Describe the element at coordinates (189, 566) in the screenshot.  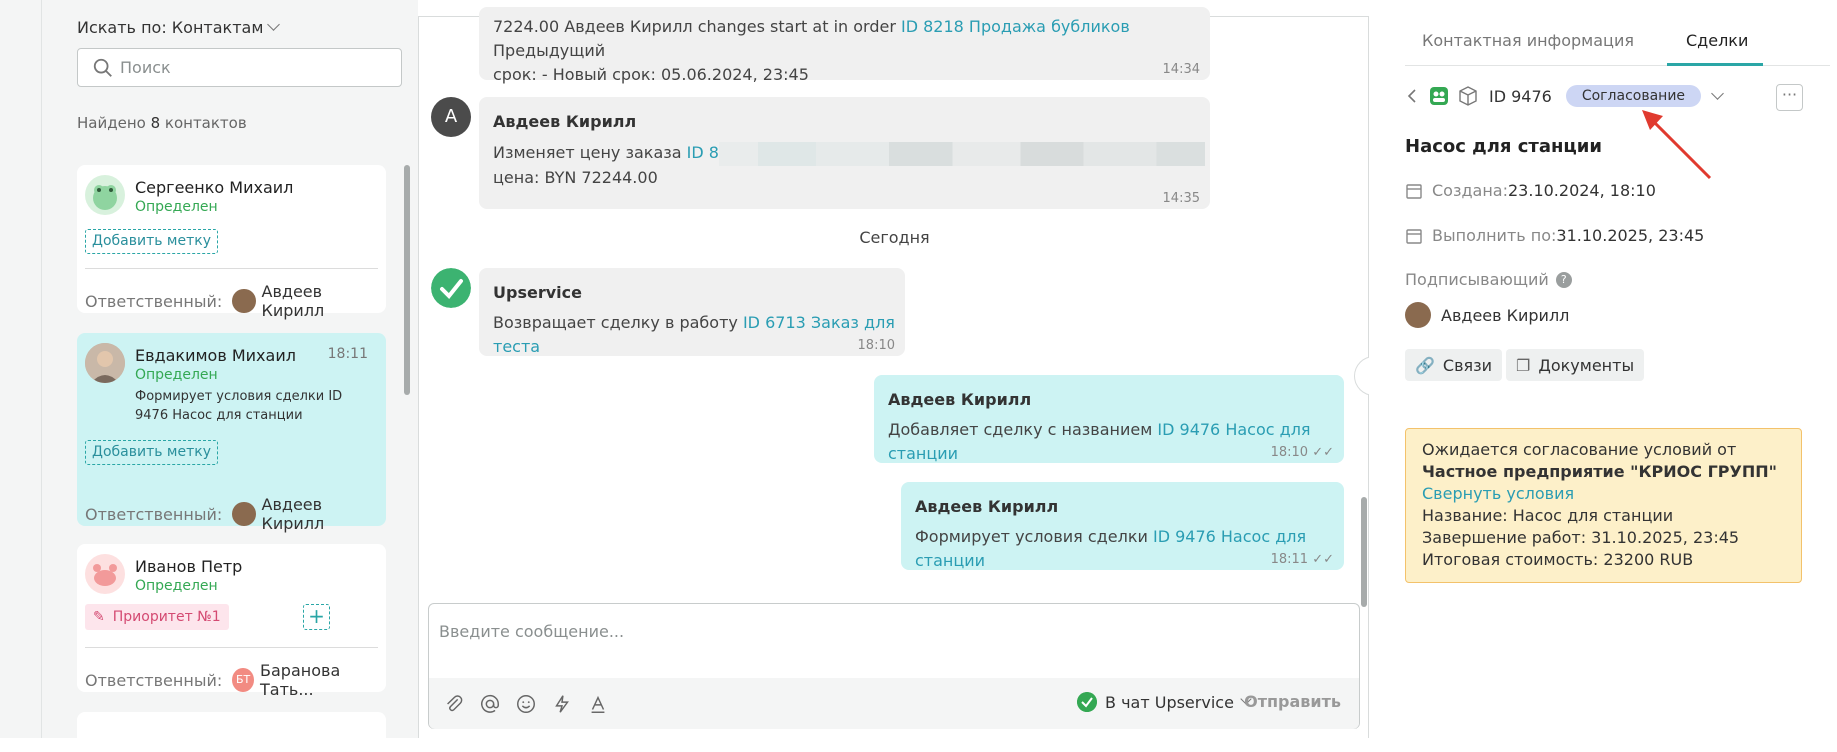
I see `contact-name: Иванов Петр` at that location.